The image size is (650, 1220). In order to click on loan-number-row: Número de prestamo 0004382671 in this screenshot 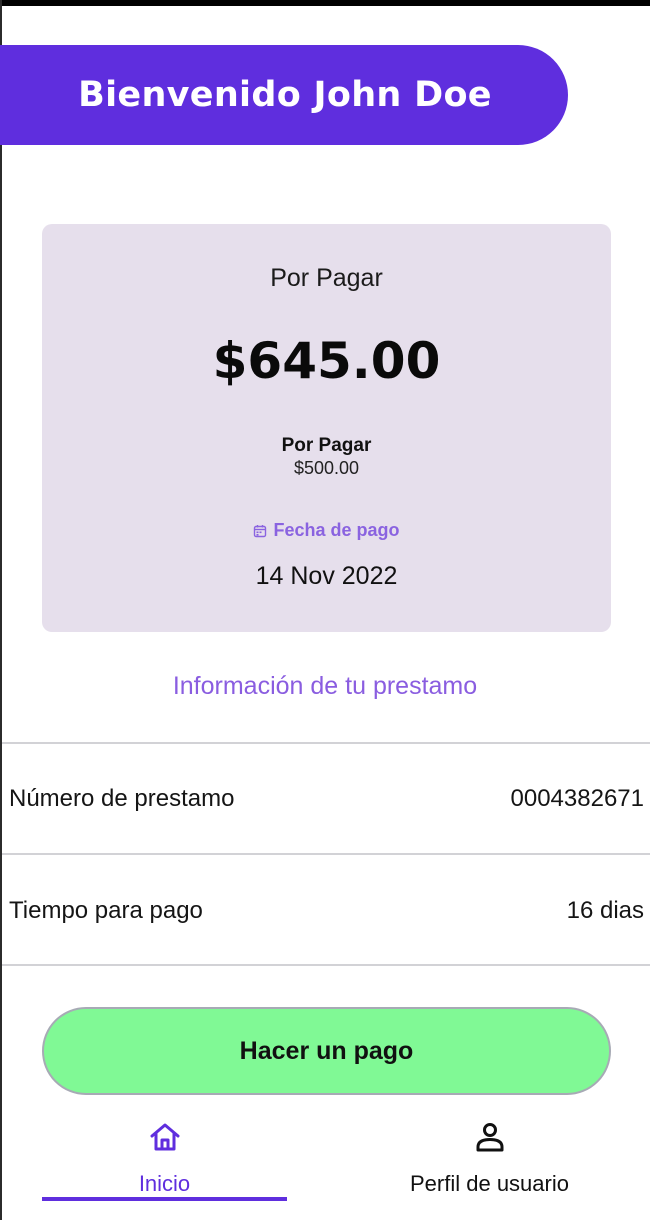, I will do `click(325, 799)`.